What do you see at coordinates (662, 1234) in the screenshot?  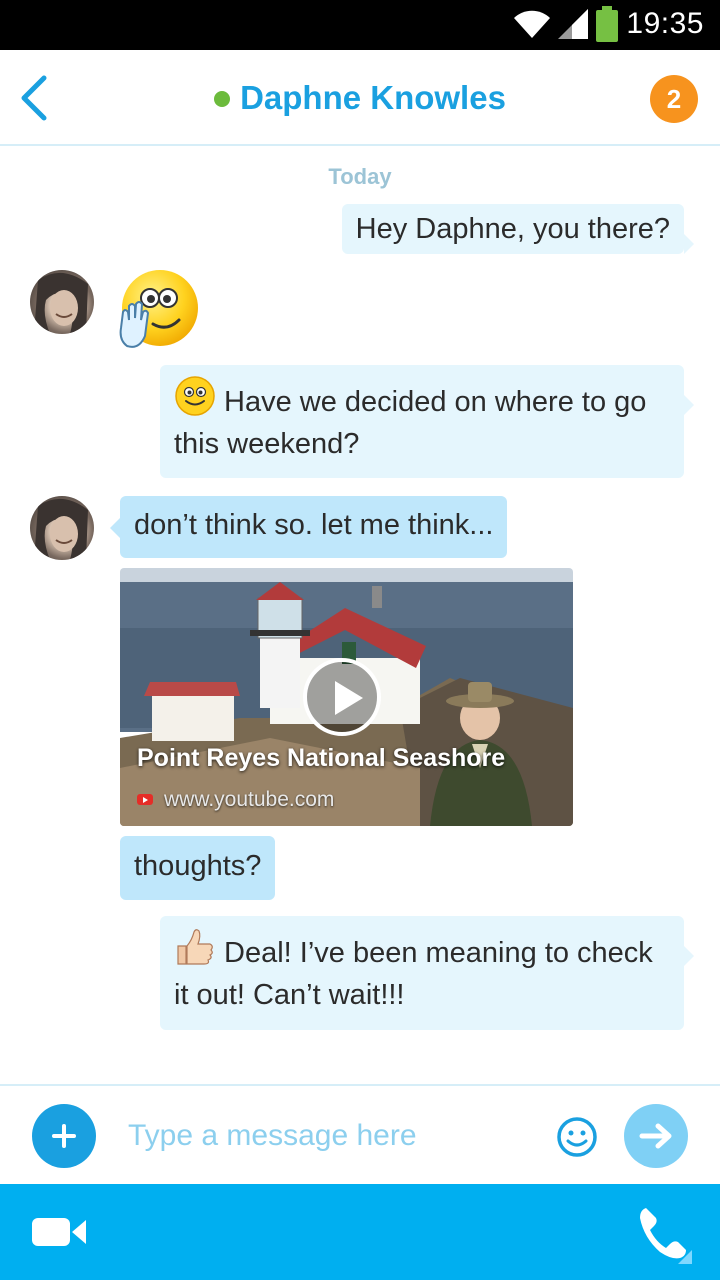 I see `phone-icon` at bounding box center [662, 1234].